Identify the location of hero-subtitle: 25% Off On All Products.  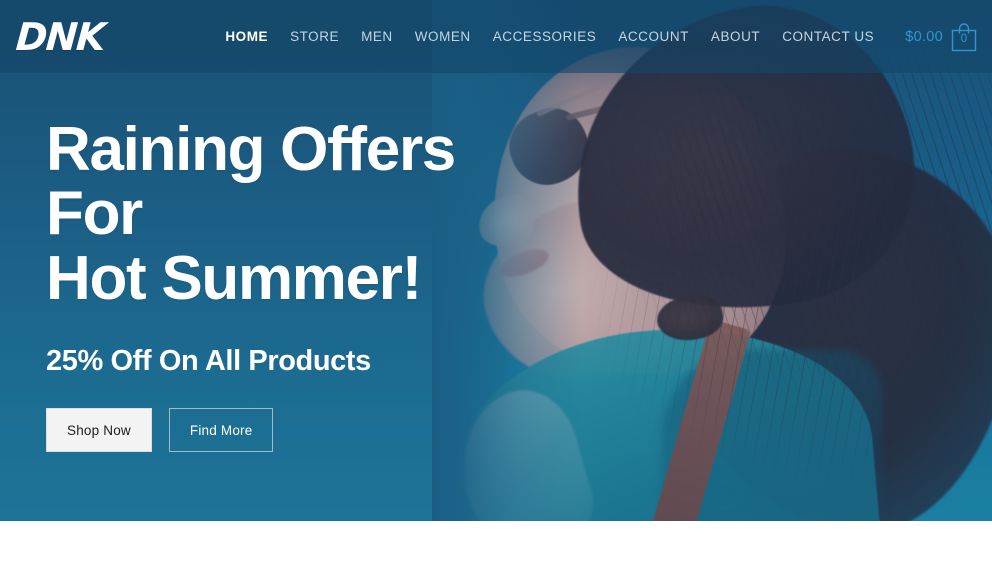
(208, 361).